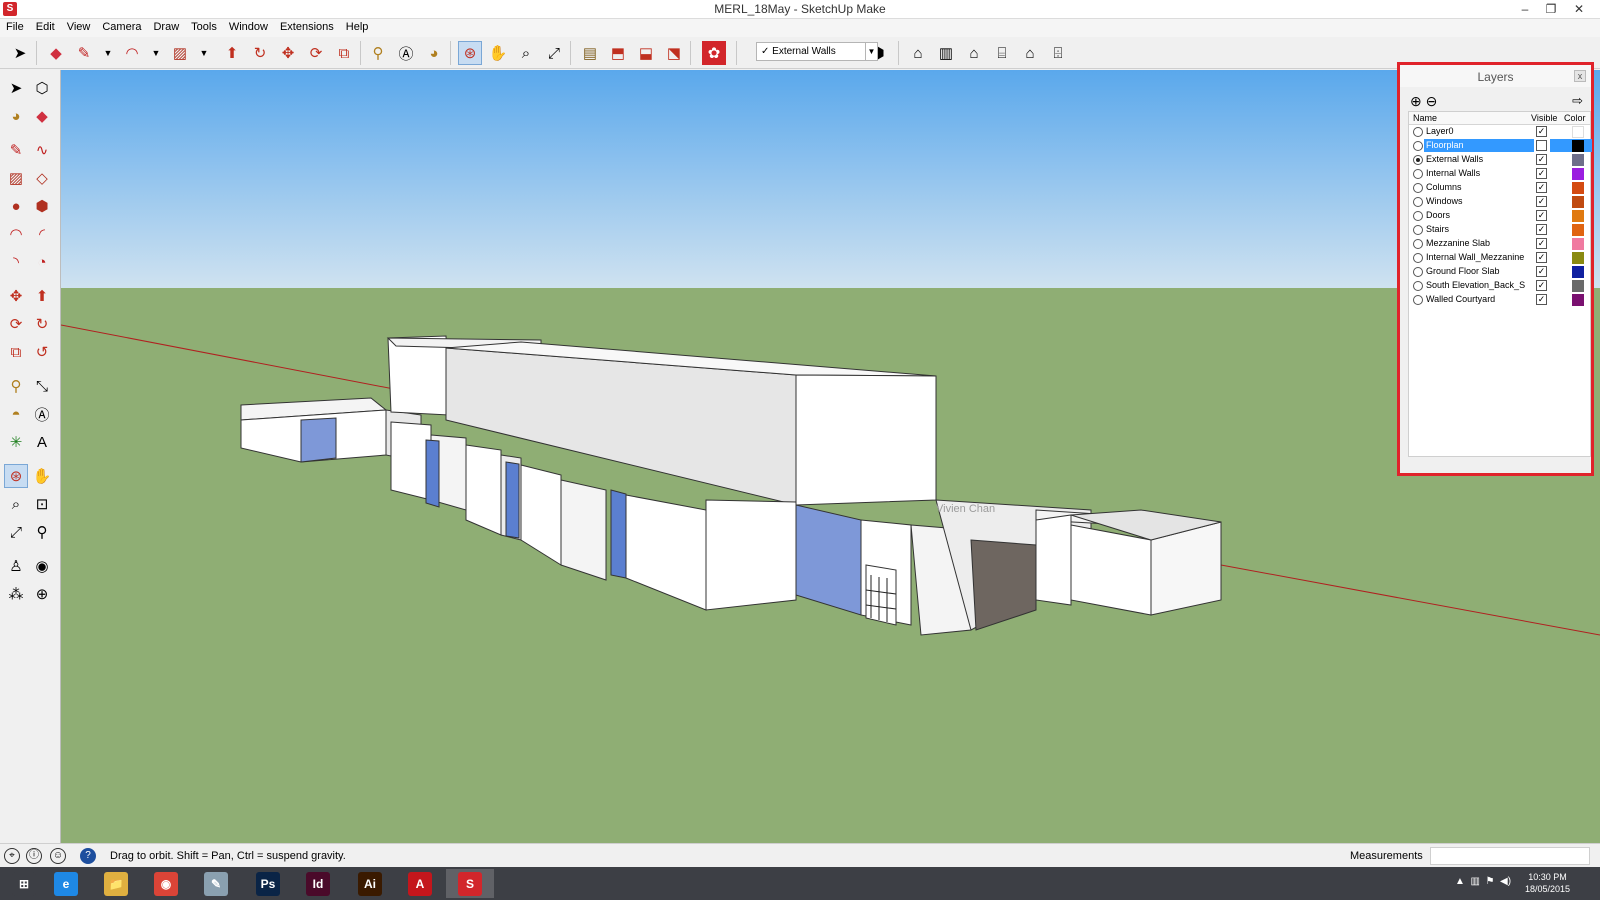  I want to click on taskbar-app-indesign: Id, so click(318, 883).